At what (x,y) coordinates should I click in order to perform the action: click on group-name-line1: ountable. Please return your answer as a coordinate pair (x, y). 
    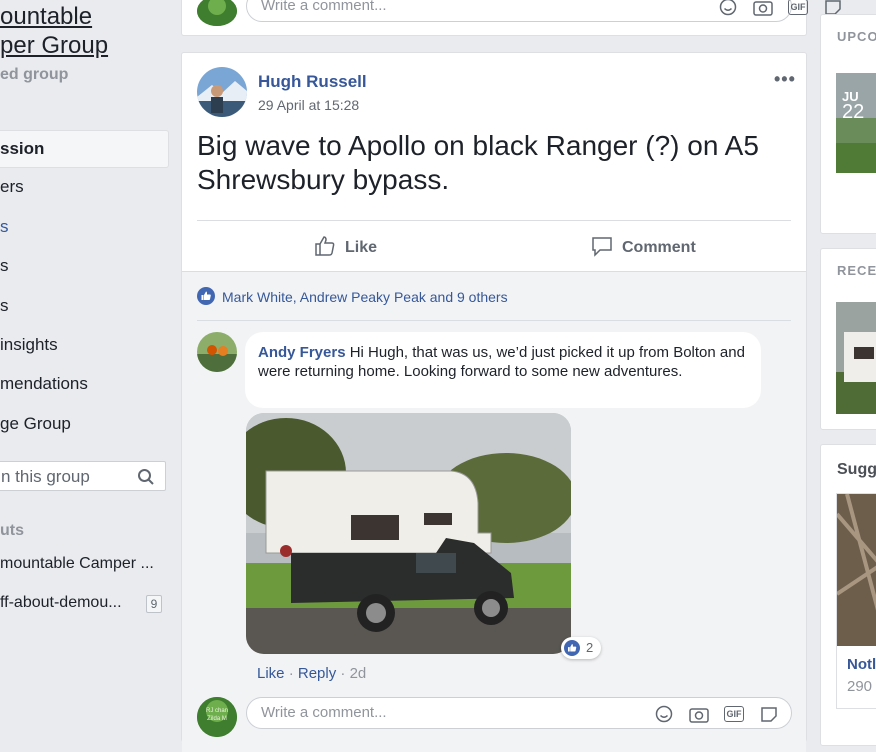
    Looking at the image, I should click on (46, 16).